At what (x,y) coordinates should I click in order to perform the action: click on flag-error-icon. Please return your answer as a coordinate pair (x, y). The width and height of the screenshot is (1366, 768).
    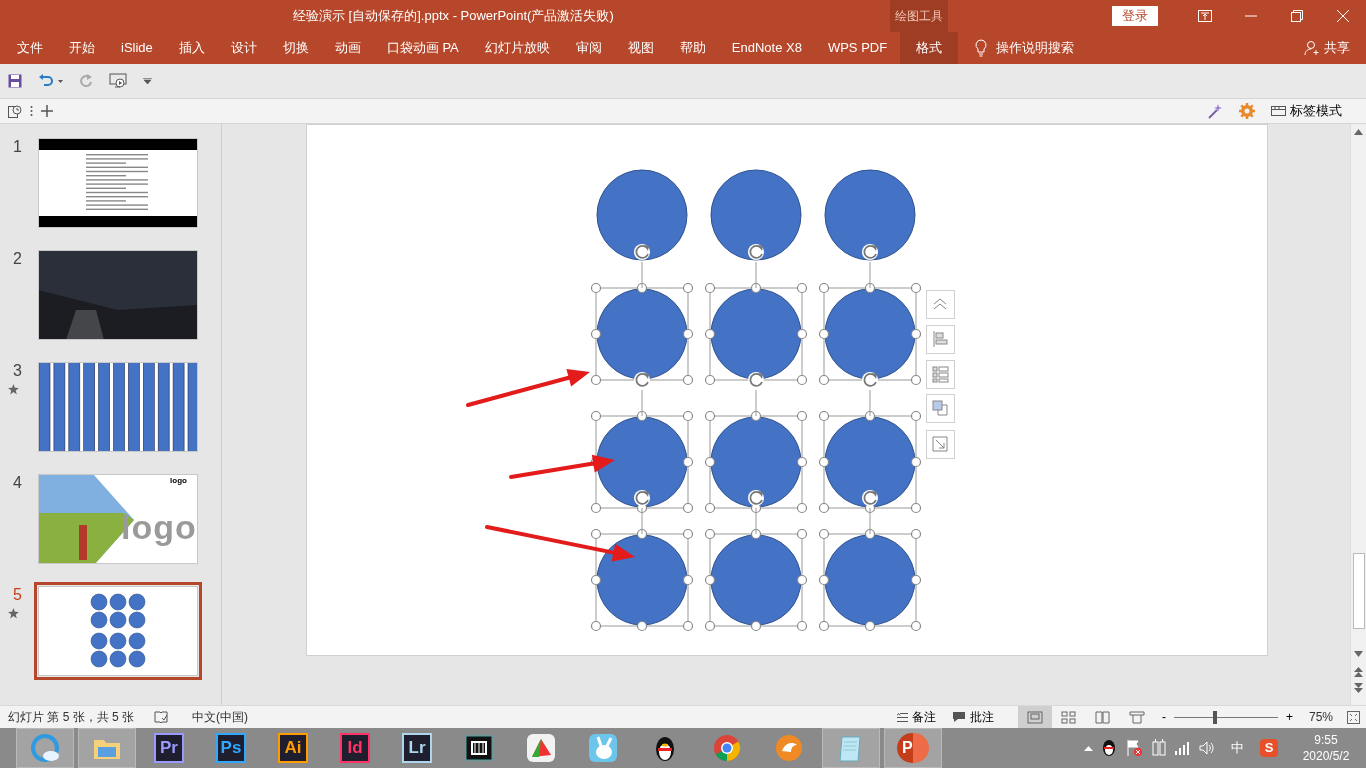
    Looking at the image, I should click on (1134, 748).